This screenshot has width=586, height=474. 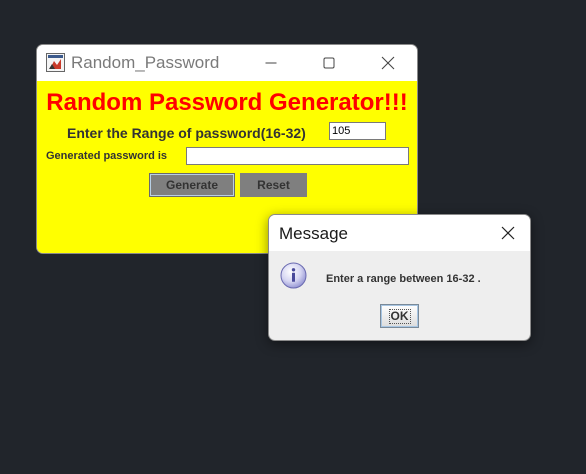 I want to click on generated-password-field, so click(x=297, y=156).